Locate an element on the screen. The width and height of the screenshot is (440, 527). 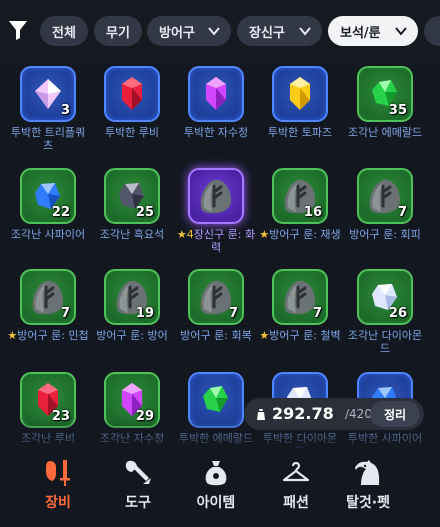
nav-mounts-label: 탈것·펫 is located at coordinates (368, 503).